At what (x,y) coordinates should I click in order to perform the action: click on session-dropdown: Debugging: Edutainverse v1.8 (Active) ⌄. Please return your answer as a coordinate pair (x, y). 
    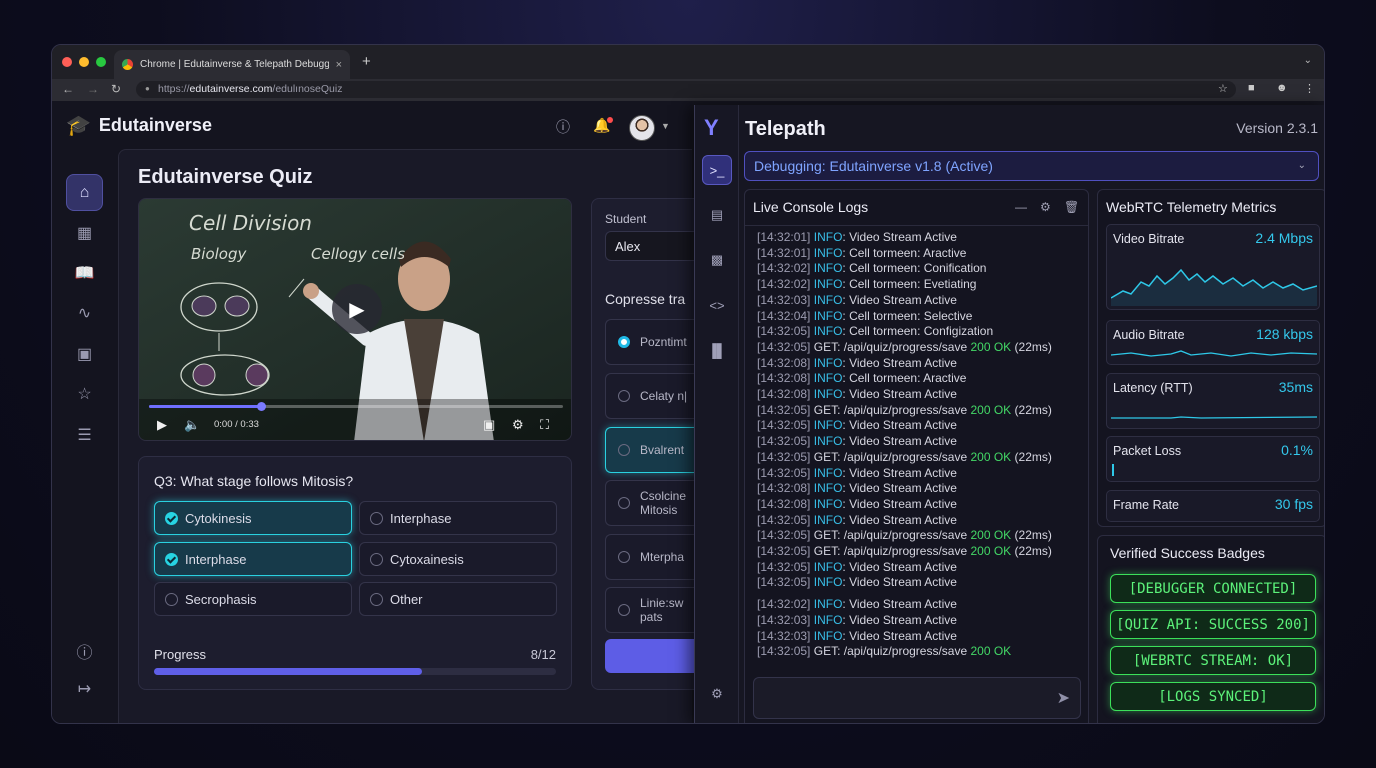
    Looking at the image, I should click on (1031, 166).